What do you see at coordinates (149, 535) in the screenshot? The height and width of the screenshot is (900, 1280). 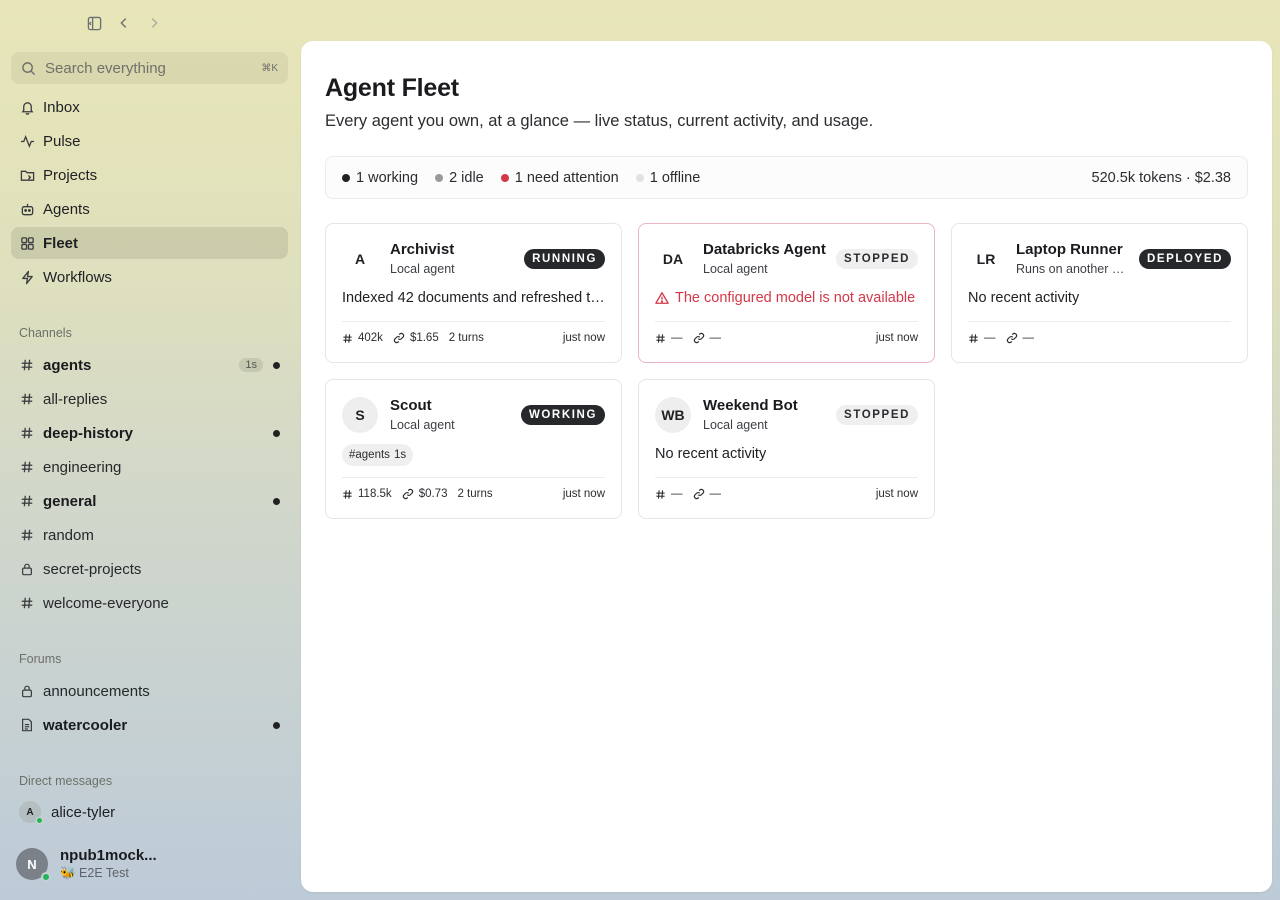 I see `channel-item-random: random` at bounding box center [149, 535].